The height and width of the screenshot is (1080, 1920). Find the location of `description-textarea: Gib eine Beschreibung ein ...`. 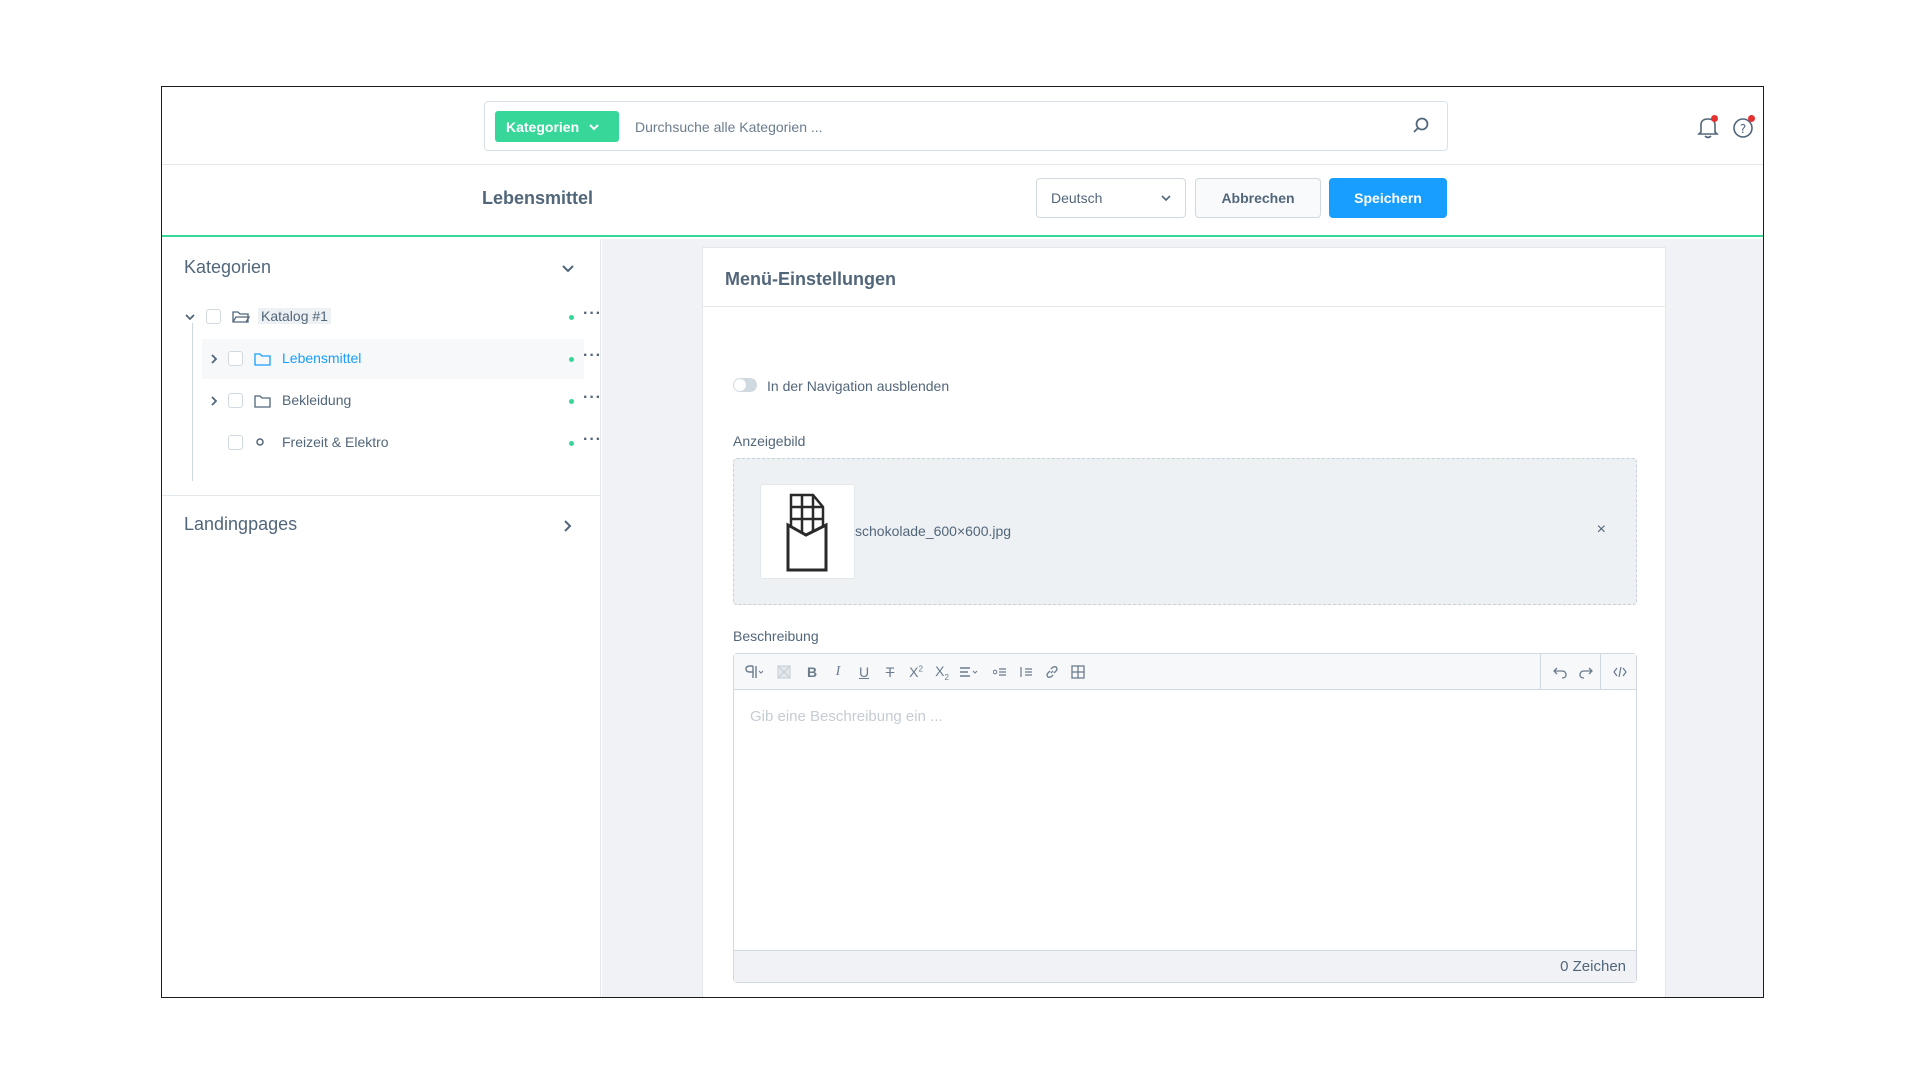

description-textarea: Gib eine Beschreibung ein ... is located at coordinates (1185, 821).